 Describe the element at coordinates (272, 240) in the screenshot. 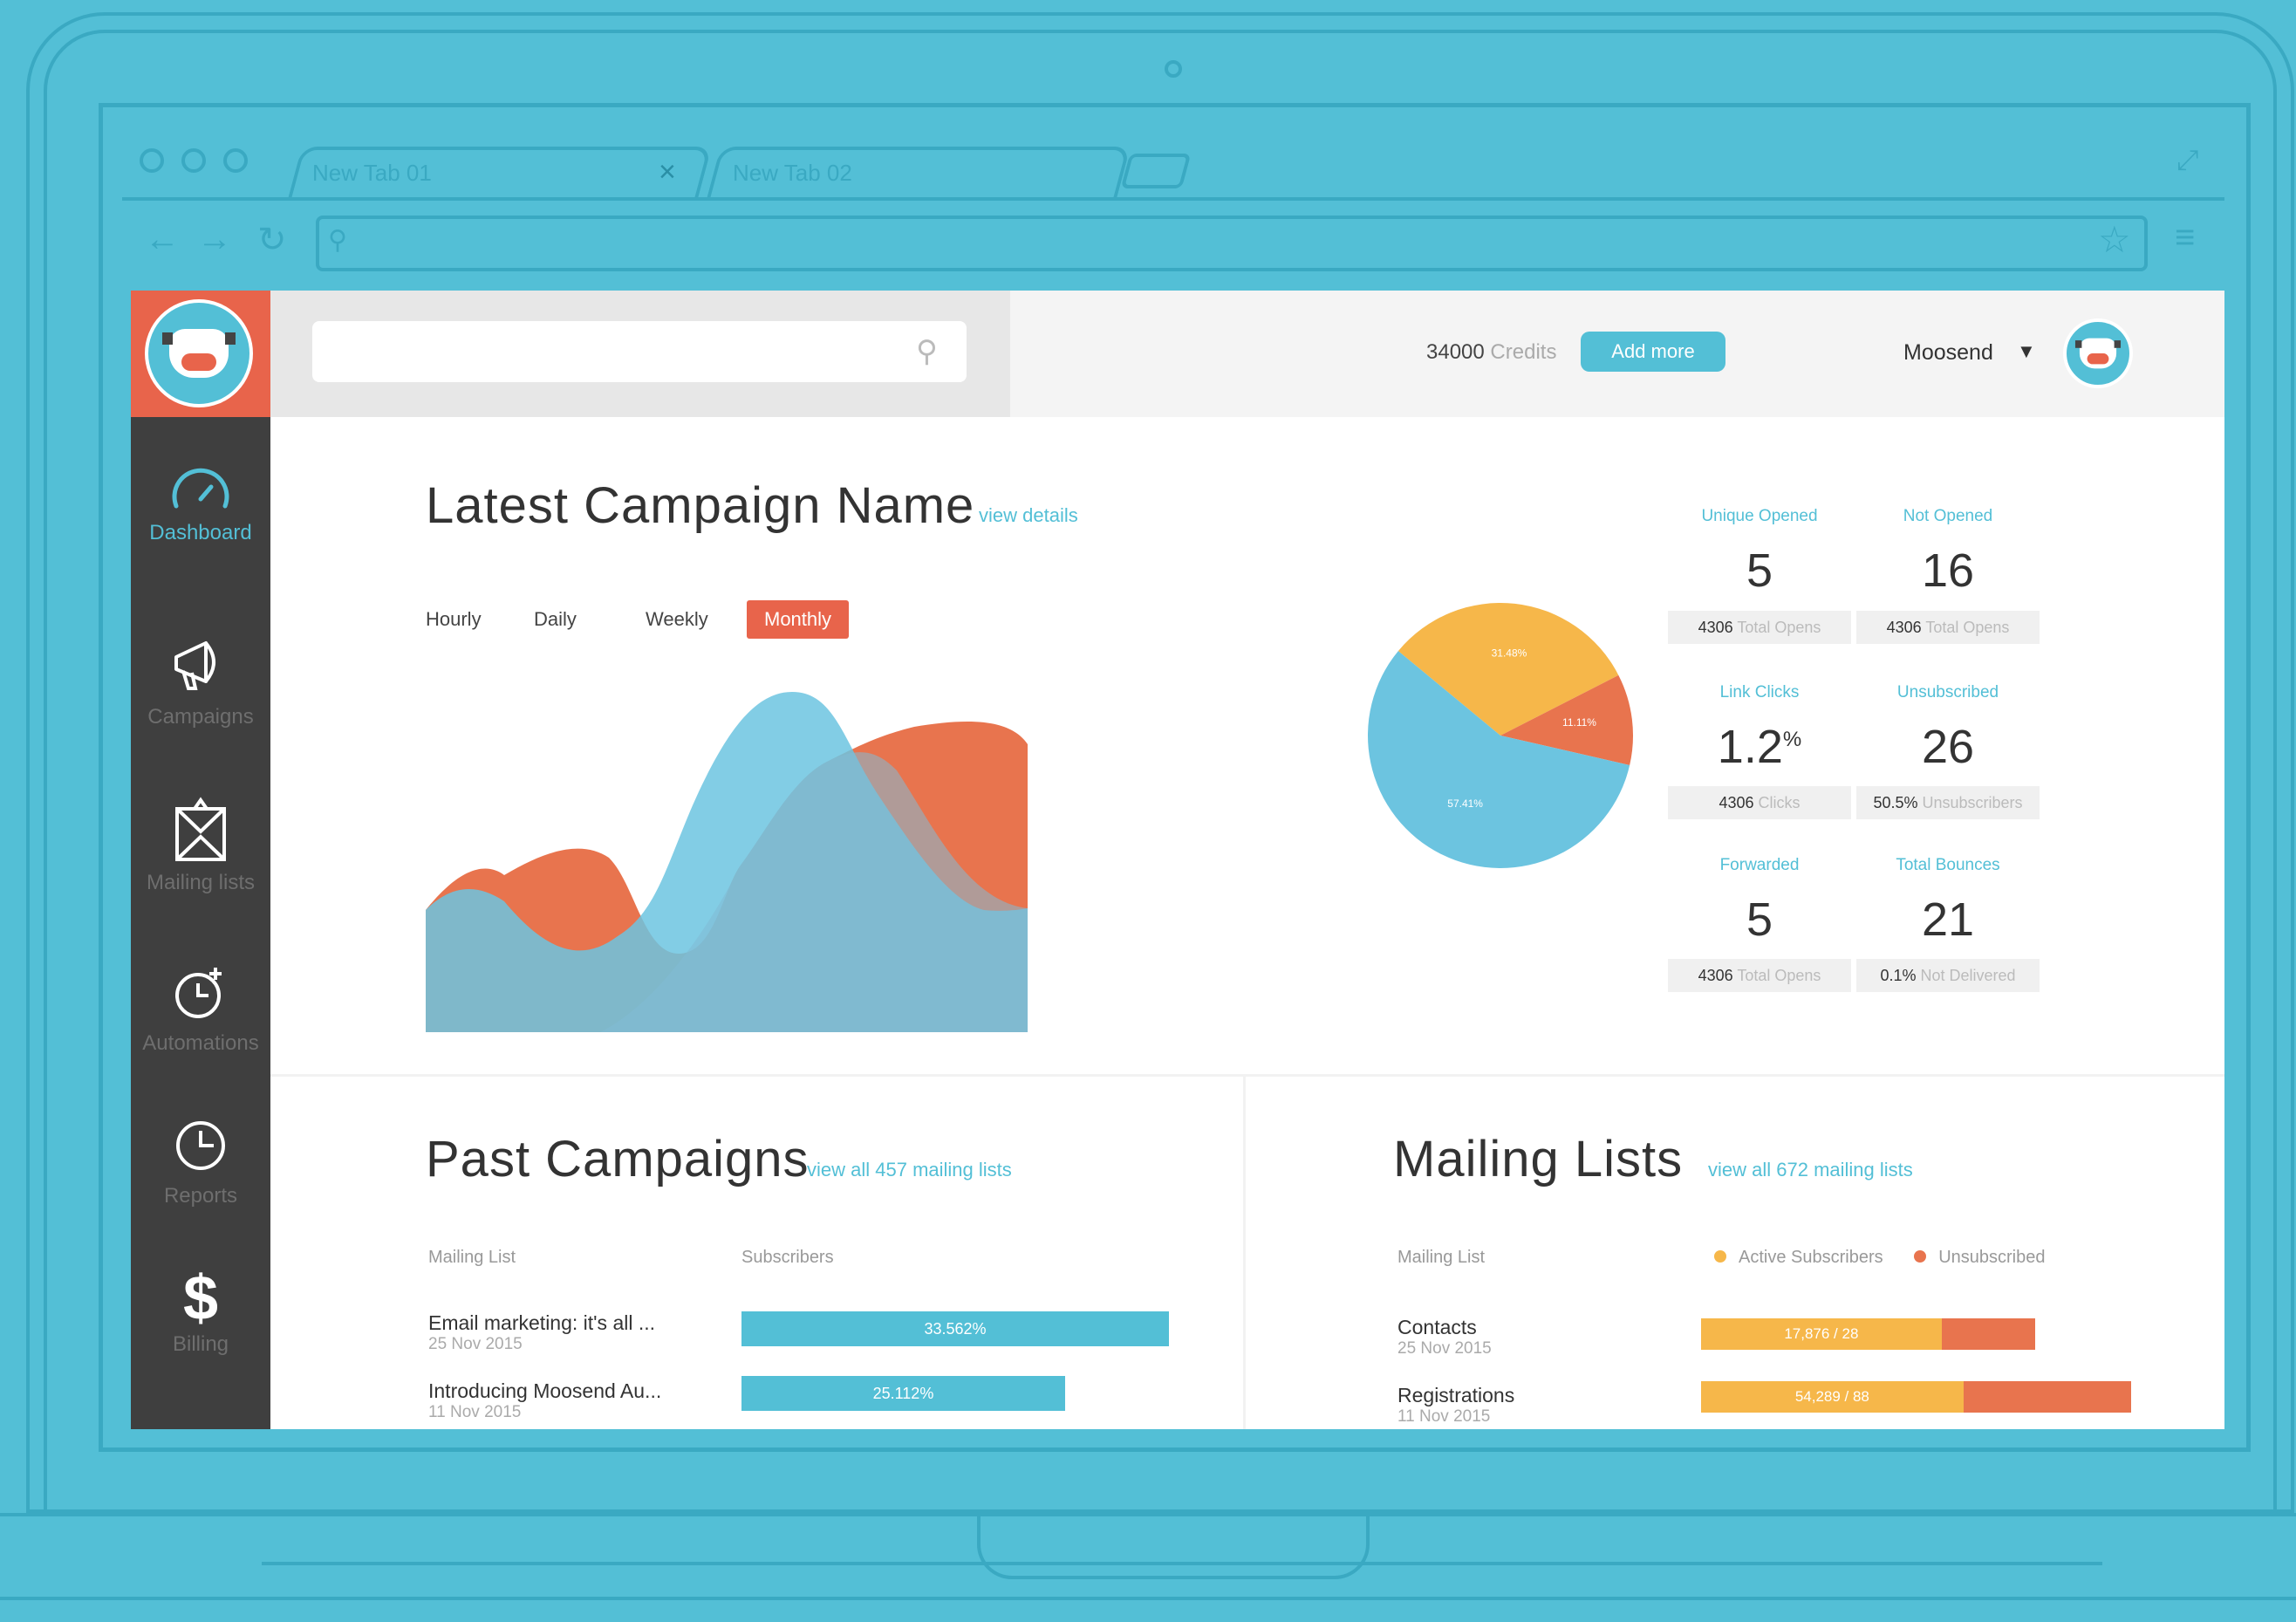

I see `reload-icon: ↻` at that location.